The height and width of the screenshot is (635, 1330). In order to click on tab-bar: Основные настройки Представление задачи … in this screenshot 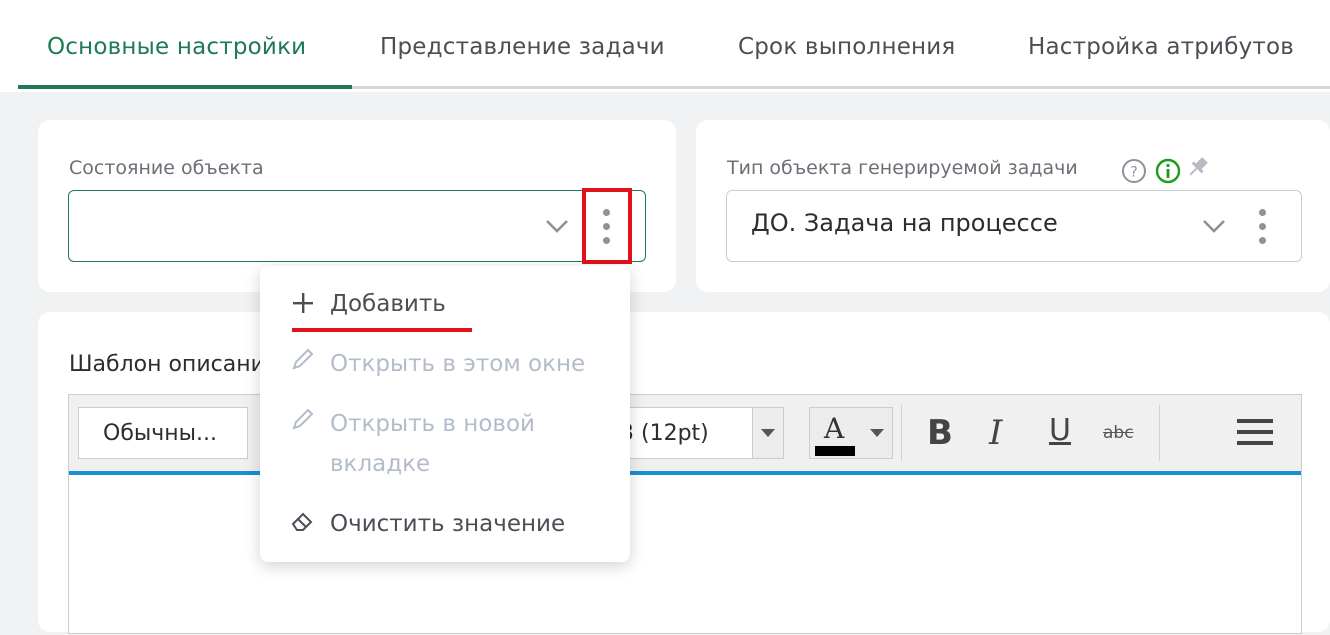, I will do `click(665, 46)`.